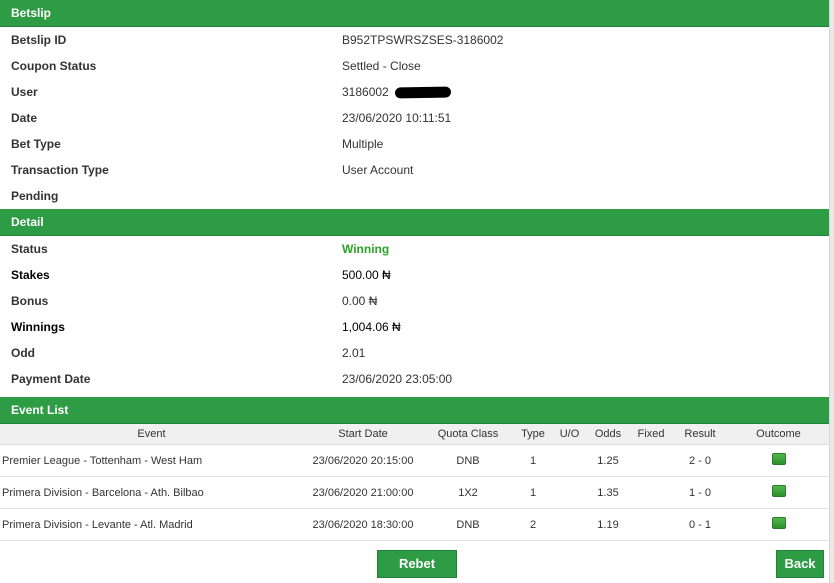 This screenshot has width=834, height=583. Describe the element at coordinates (366, 275) in the screenshot. I see `stakes-value: 500.00 ₦` at that location.